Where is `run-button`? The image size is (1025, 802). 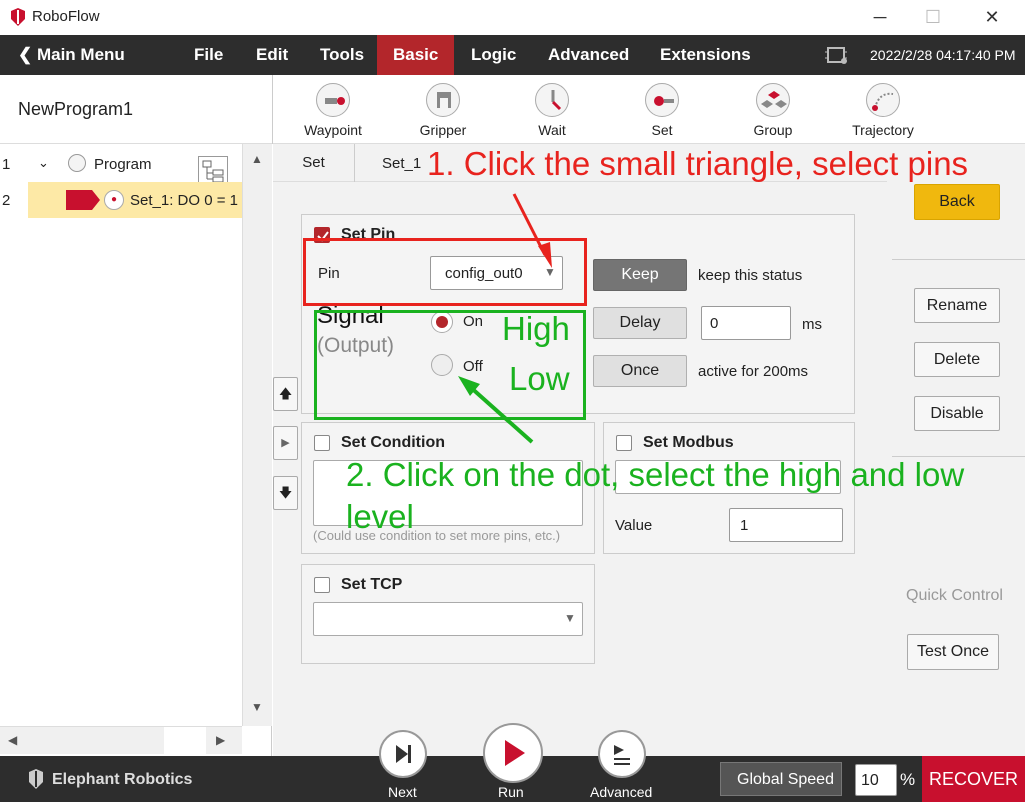 run-button is located at coordinates (513, 753).